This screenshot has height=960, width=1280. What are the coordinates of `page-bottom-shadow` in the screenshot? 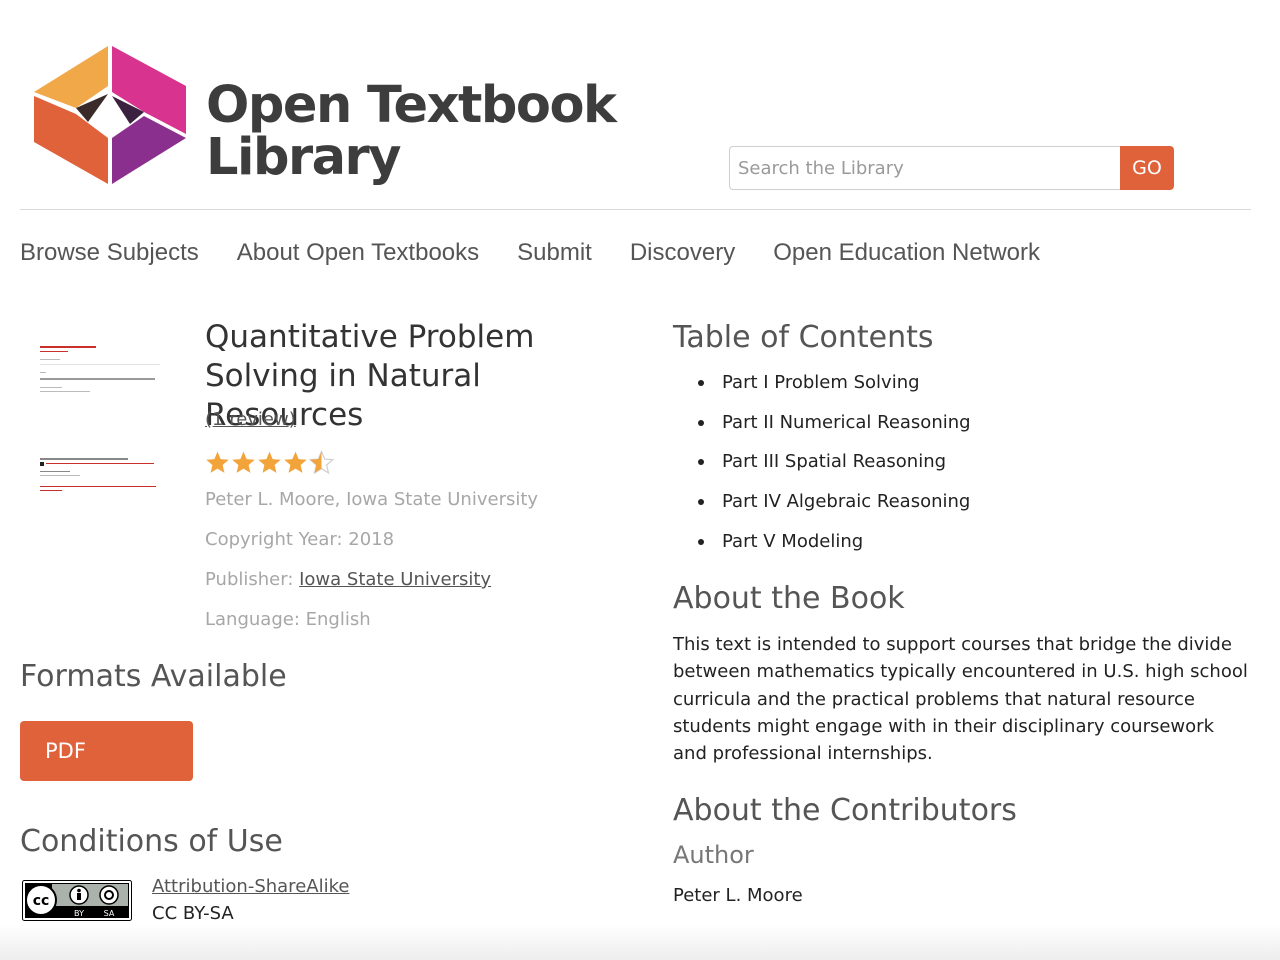 It's located at (640, 942).